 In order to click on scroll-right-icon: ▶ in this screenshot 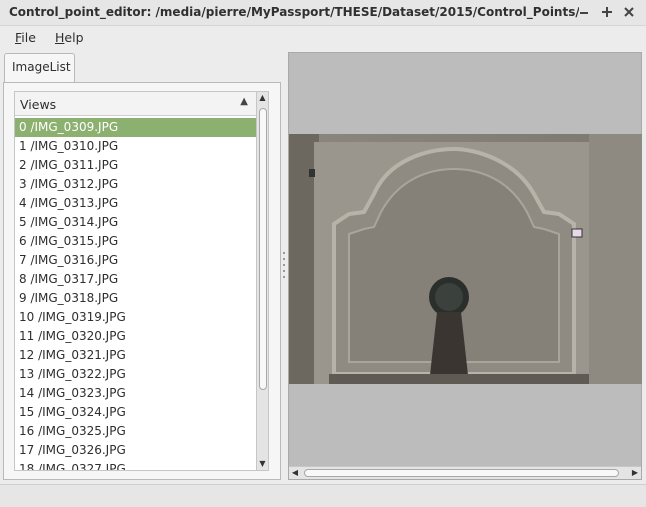, I will do `click(635, 473)`.